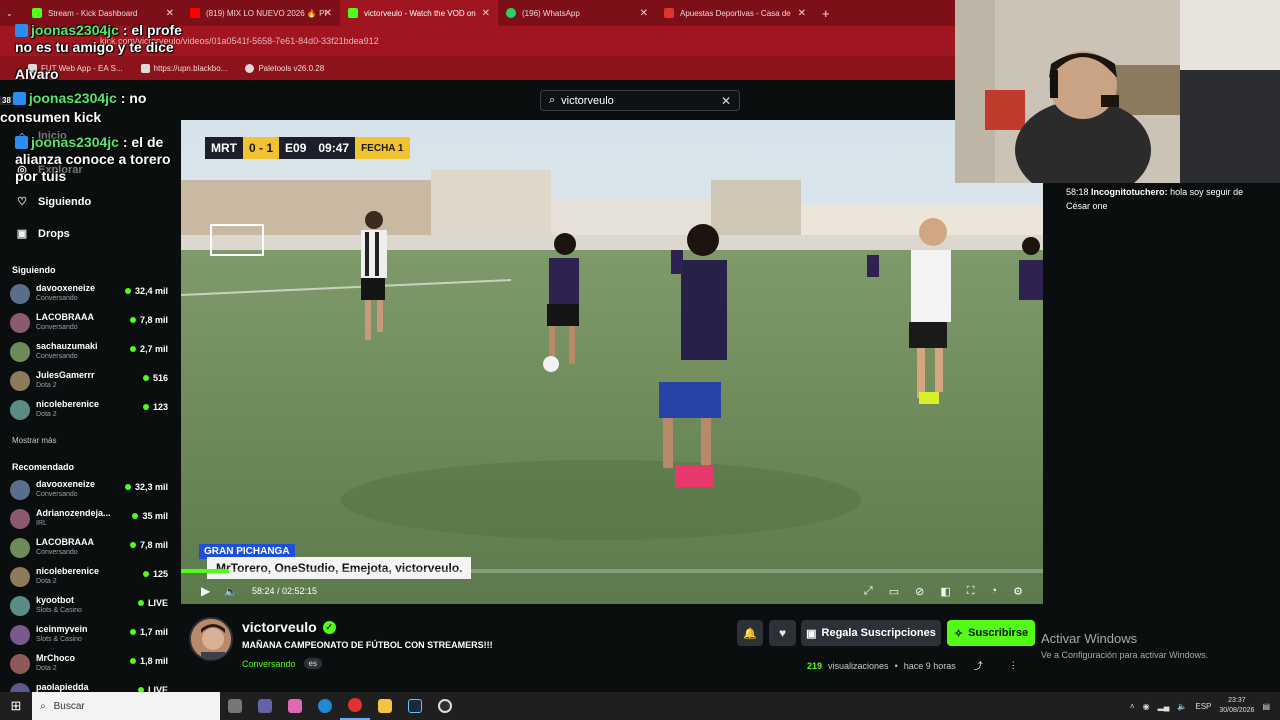 The image size is (1280, 720). I want to click on network-icon: ▂▄, so click(1164, 706).